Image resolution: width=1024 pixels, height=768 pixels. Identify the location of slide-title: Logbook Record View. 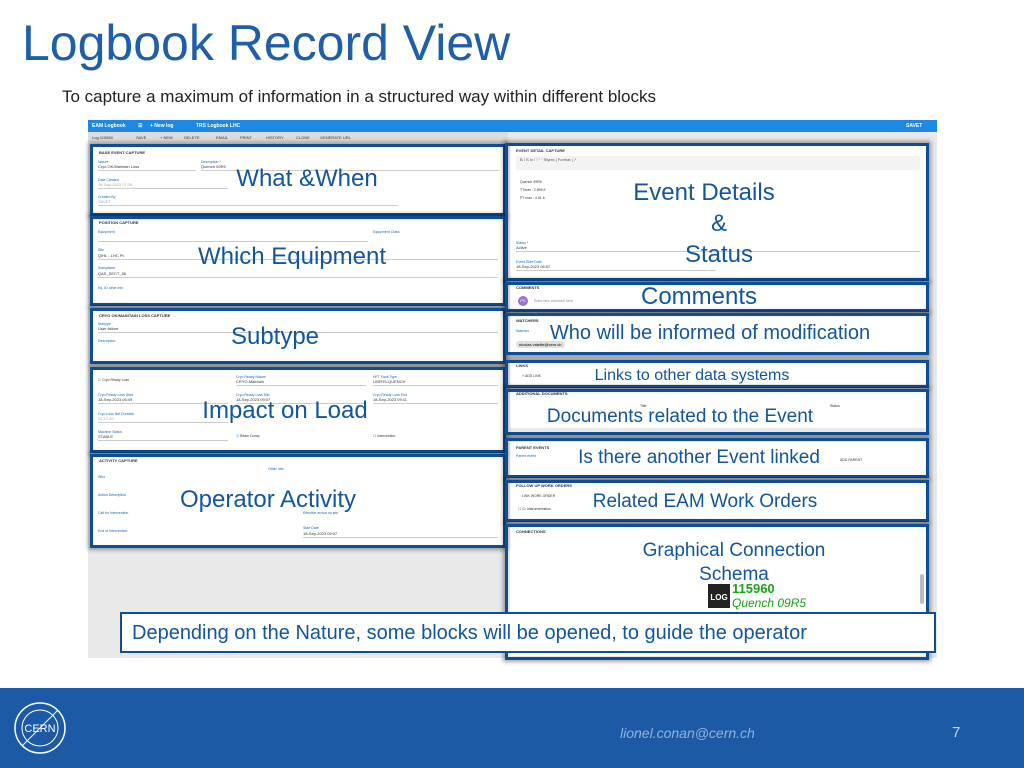
(266, 43).